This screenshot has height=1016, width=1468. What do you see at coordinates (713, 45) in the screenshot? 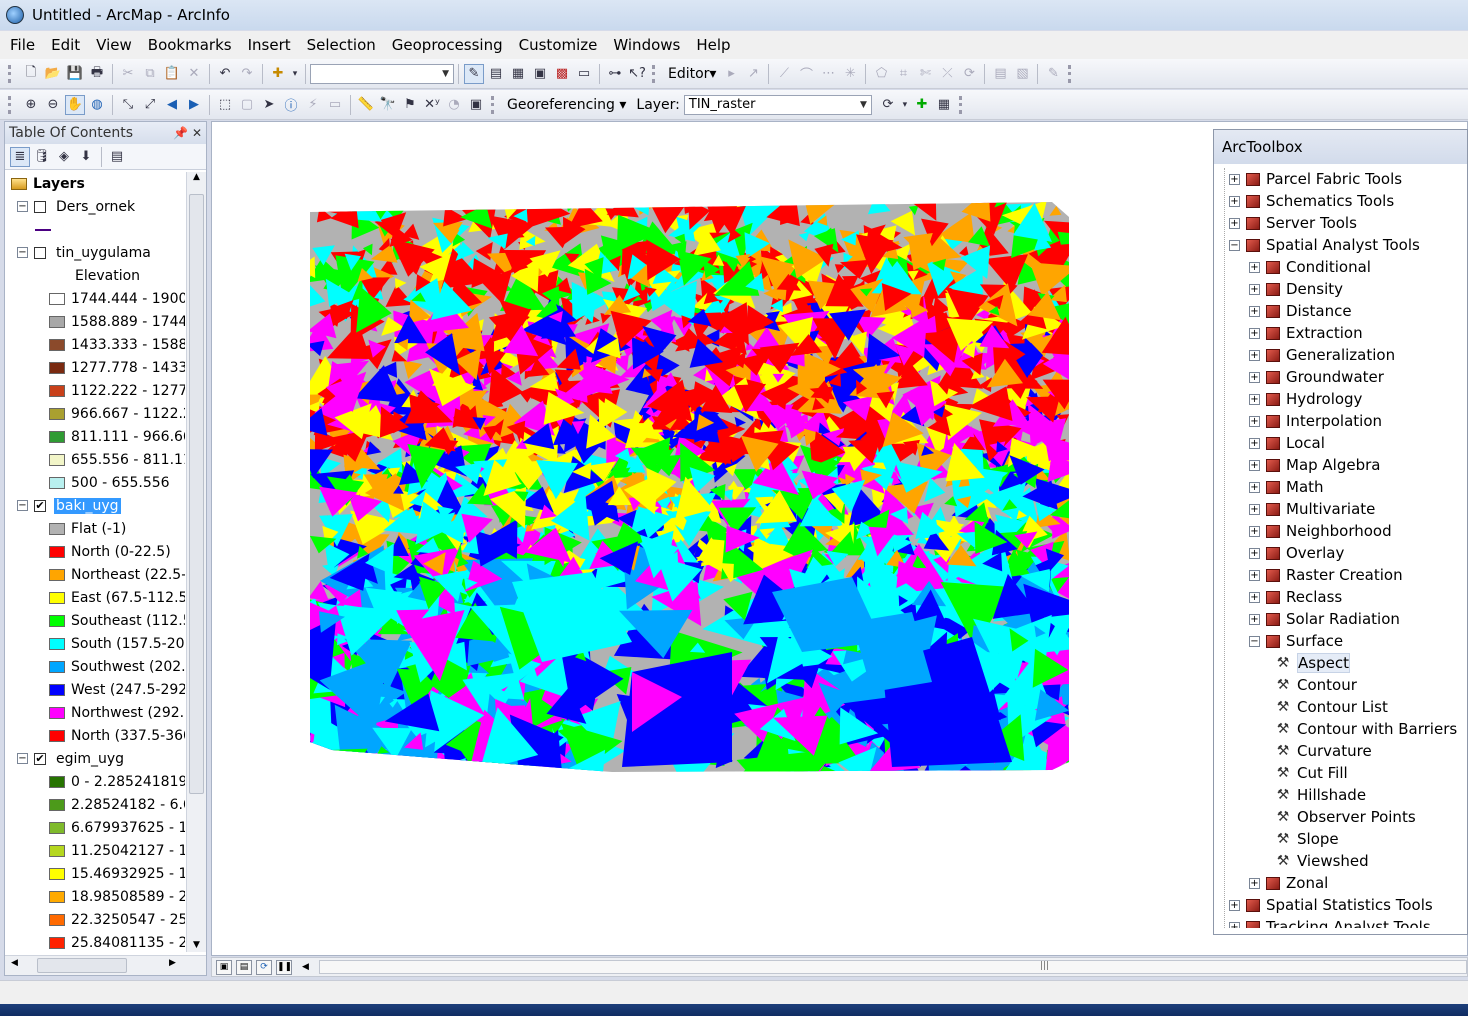
I see `menu-help: Help` at bounding box center [713, 45].